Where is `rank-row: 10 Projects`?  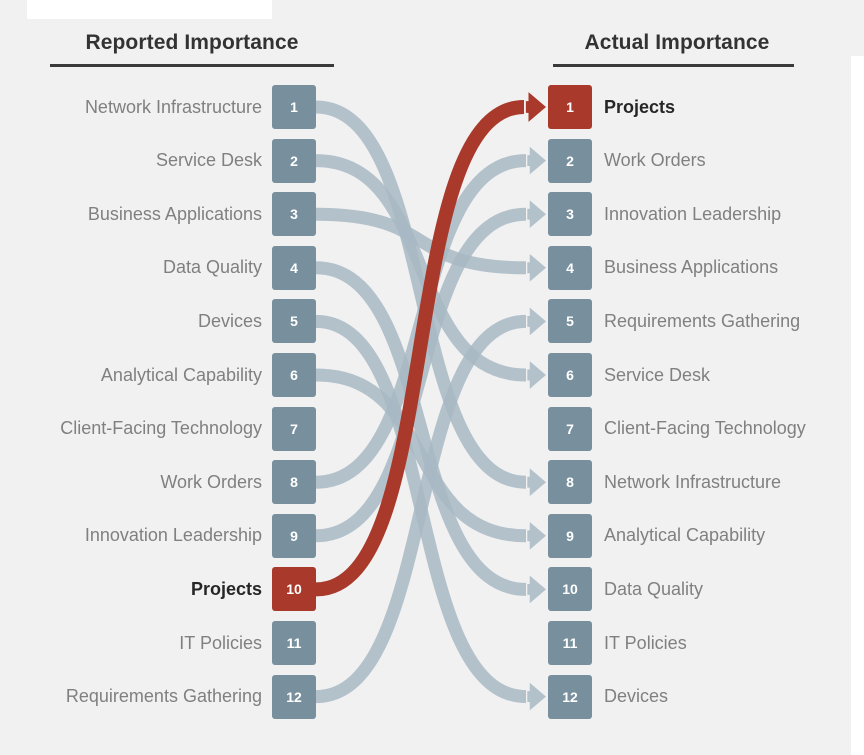 rank-row: 10 Projects is located at coordinates (158, 589).